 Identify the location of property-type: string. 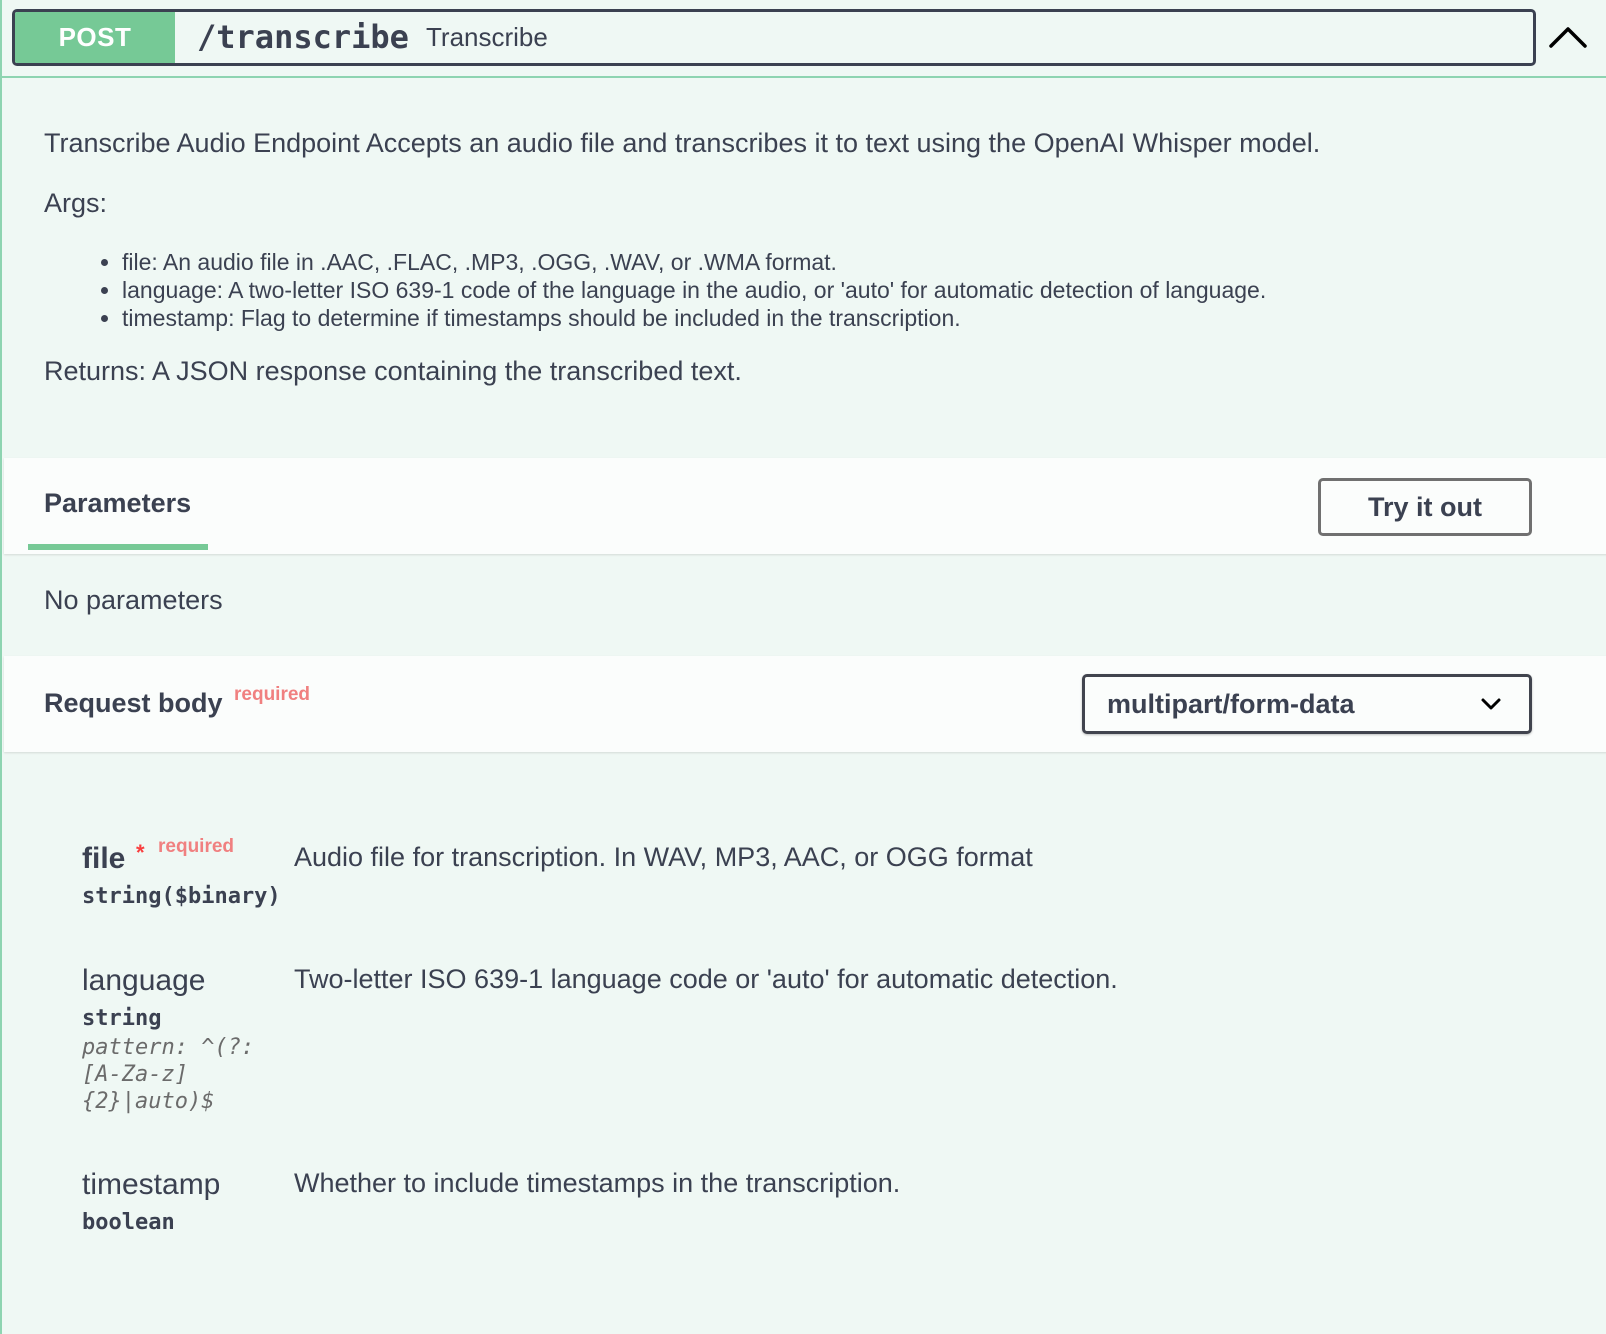
(122, 1018).